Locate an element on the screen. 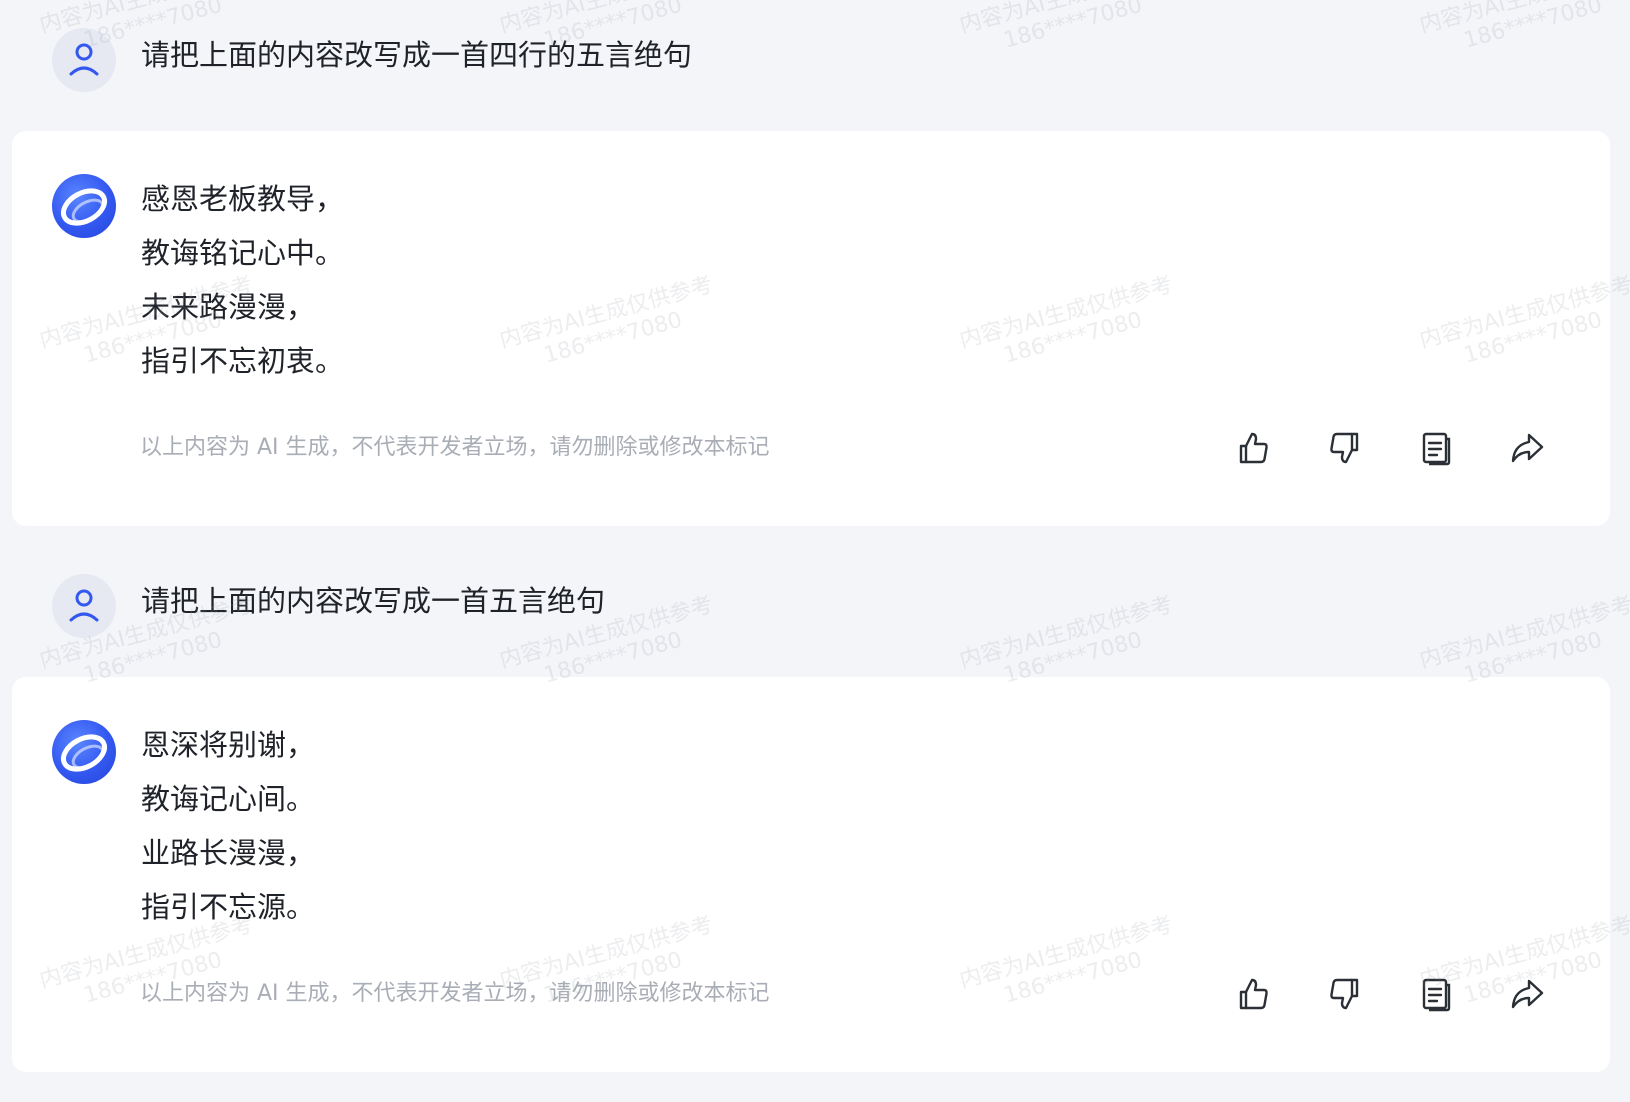 This screenshot has height=1102, width=1630. assistant-reply-poem: 恩深将别谢， 教诲记心间。 业路长漫漫， 指引不忘源。 is located at coordinates (228, 826).